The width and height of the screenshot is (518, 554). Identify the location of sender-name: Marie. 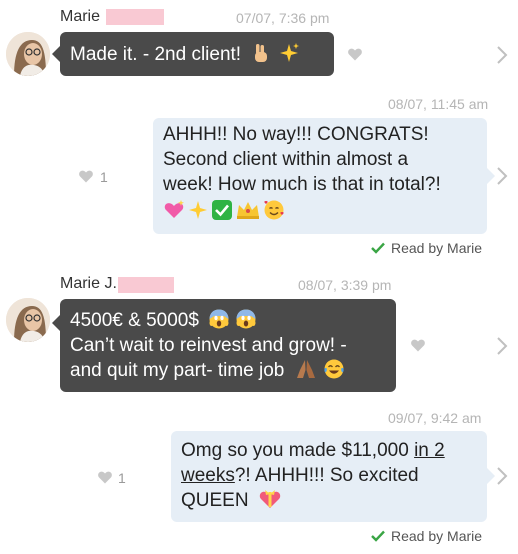
(80, 16).